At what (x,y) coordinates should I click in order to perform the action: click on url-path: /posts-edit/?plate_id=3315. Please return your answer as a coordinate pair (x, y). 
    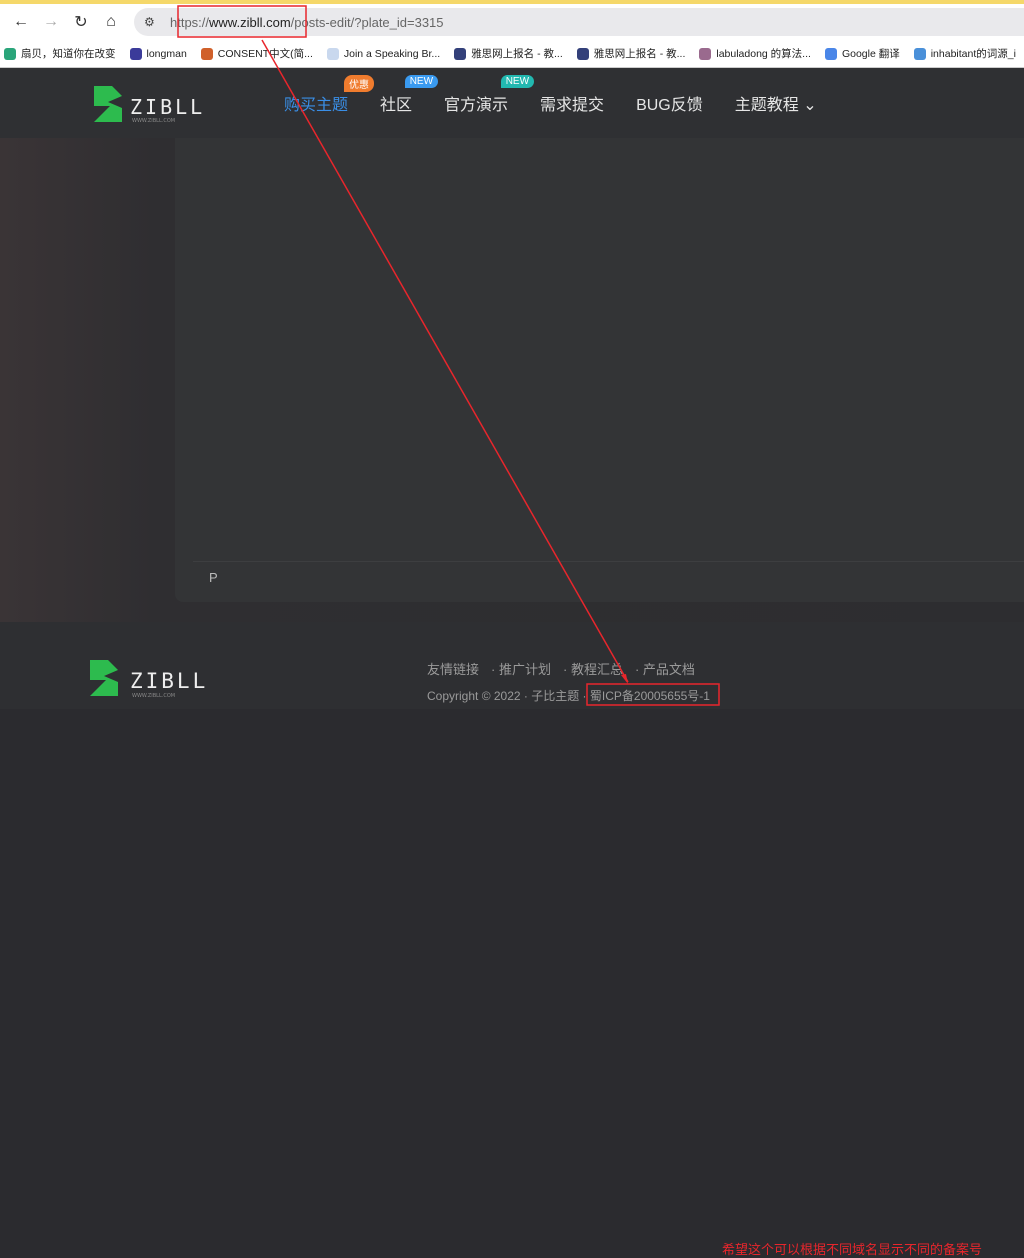
    Looking at the image, I should click on (367, 22).